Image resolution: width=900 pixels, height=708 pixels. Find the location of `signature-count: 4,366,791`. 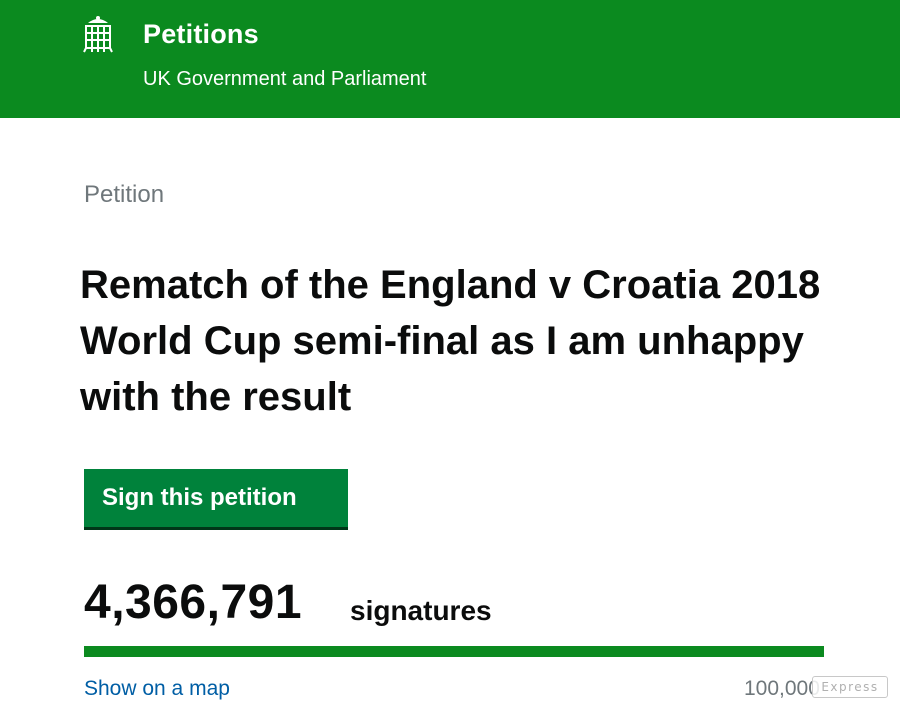

signature-count: 4,366,791 is located at coordinates (193, 602).